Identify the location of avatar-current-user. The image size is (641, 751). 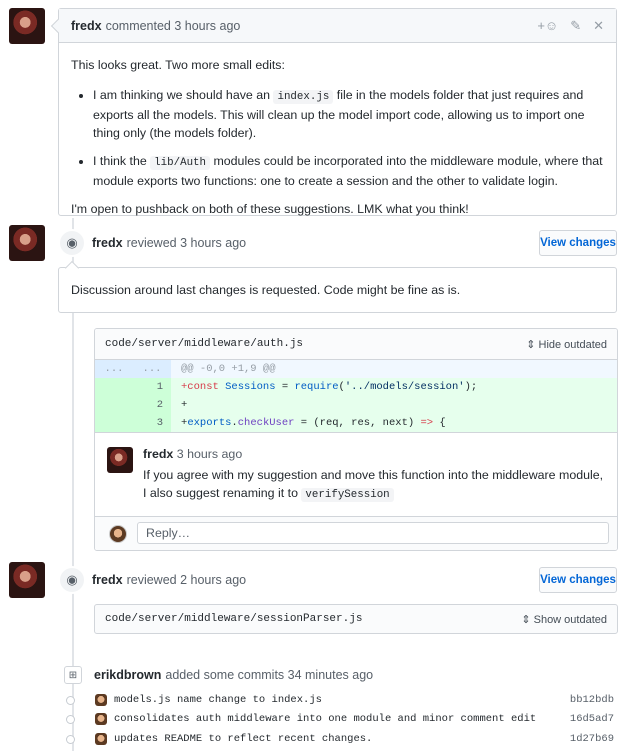
(118, 534).